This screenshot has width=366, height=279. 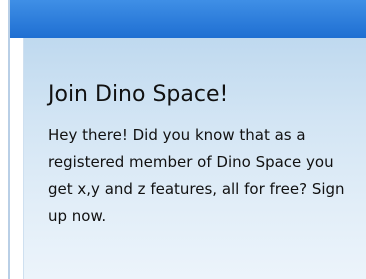 I want to click on header-bar, so click(x=188, y=19).